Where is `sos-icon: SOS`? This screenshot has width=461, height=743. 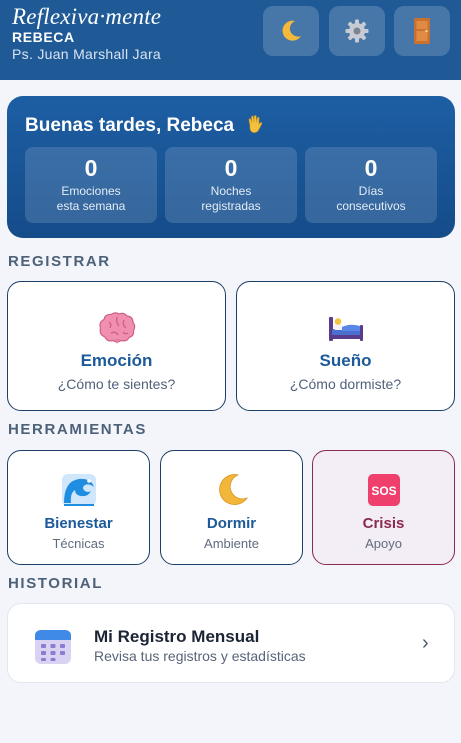 sos-icon: SOS is located at coordinates (383, 490).